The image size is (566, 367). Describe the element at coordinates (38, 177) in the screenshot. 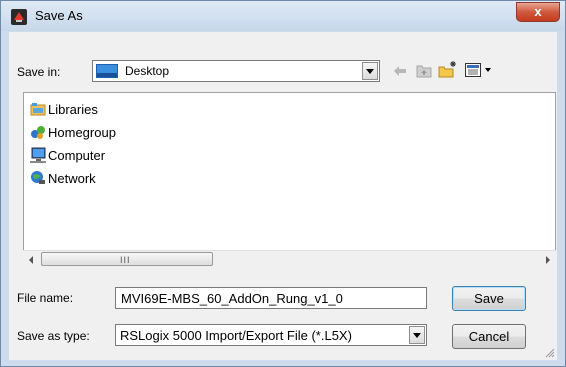

I see `network-icon` at that location.